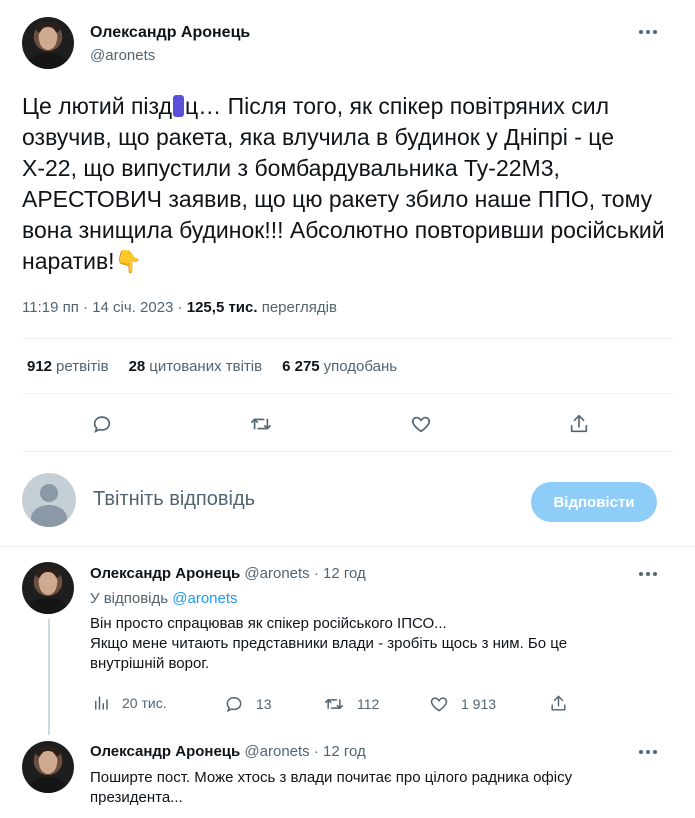 This screenshot has width=695, height=818. I want to click on in-reply-prefix: У відповідь, so click(129, 598).